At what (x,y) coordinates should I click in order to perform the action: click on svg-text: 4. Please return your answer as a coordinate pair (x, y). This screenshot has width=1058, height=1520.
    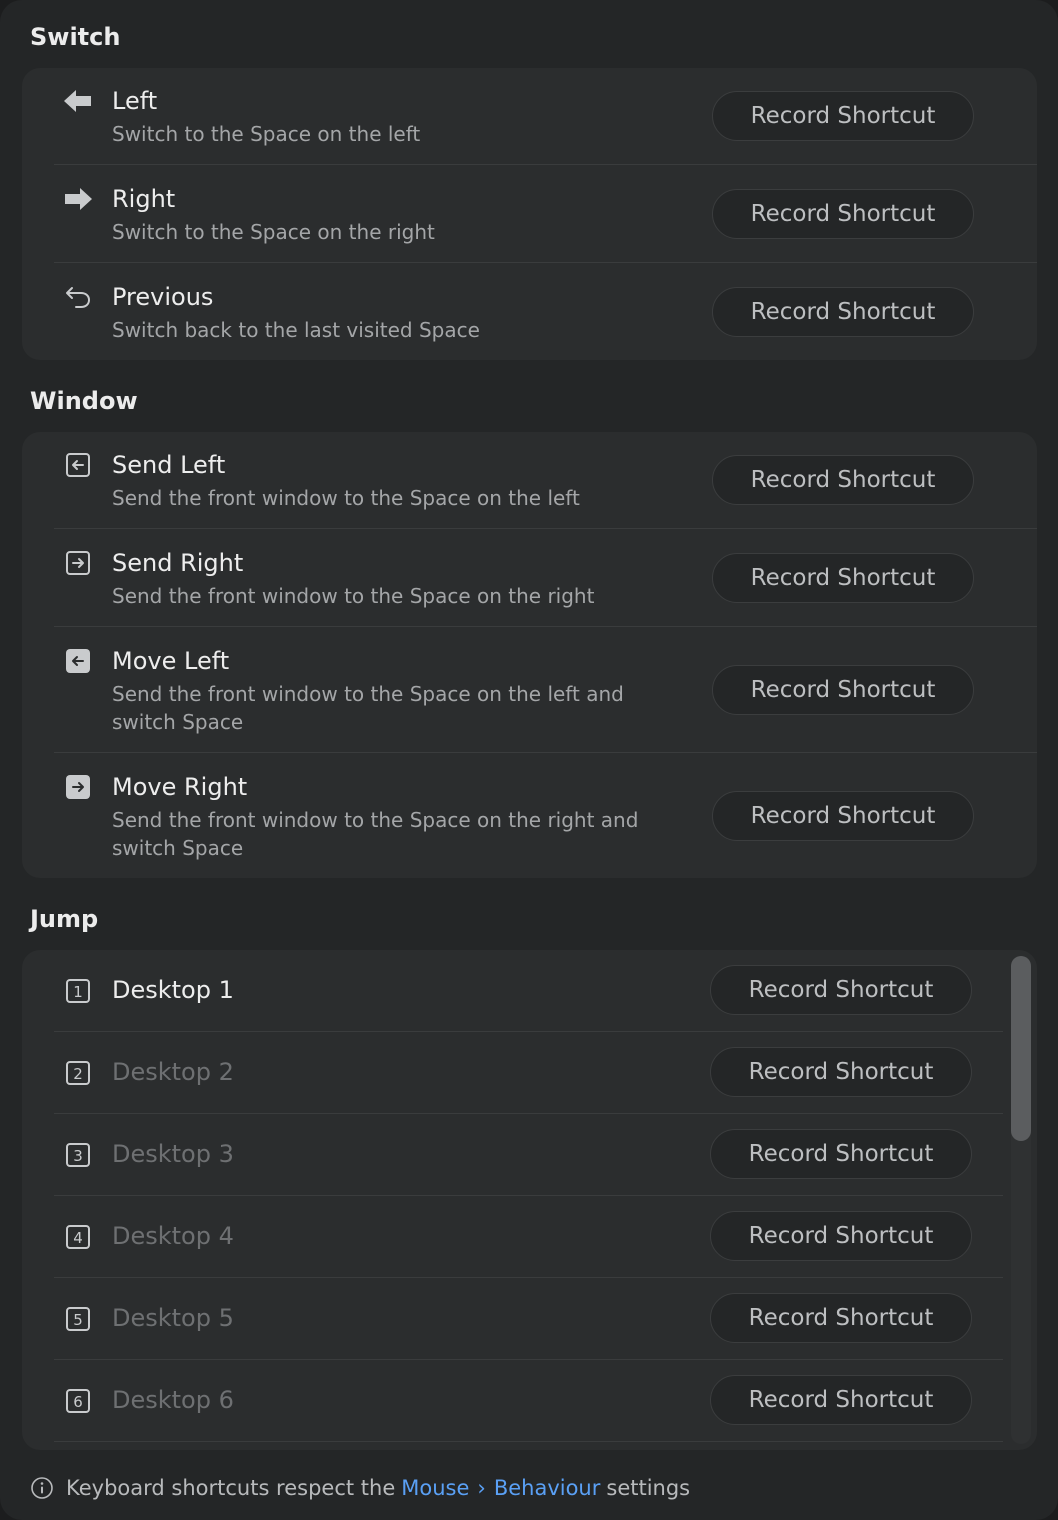
    Looking at the image, I should click on (78, 1238).